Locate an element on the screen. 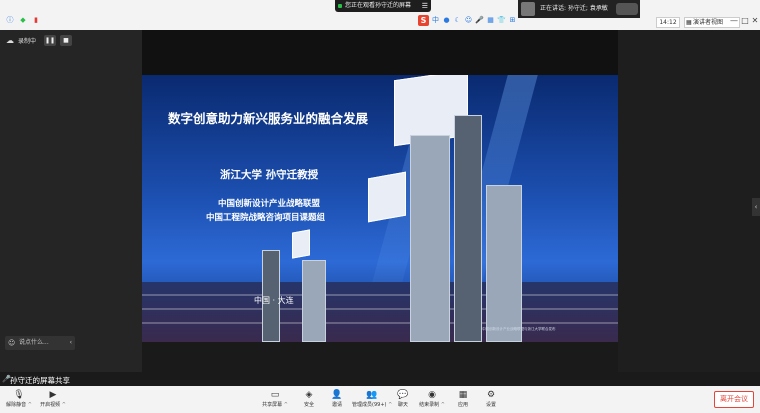  share-screen-label: 共享屏幕 is located at coordinates (272, 405).